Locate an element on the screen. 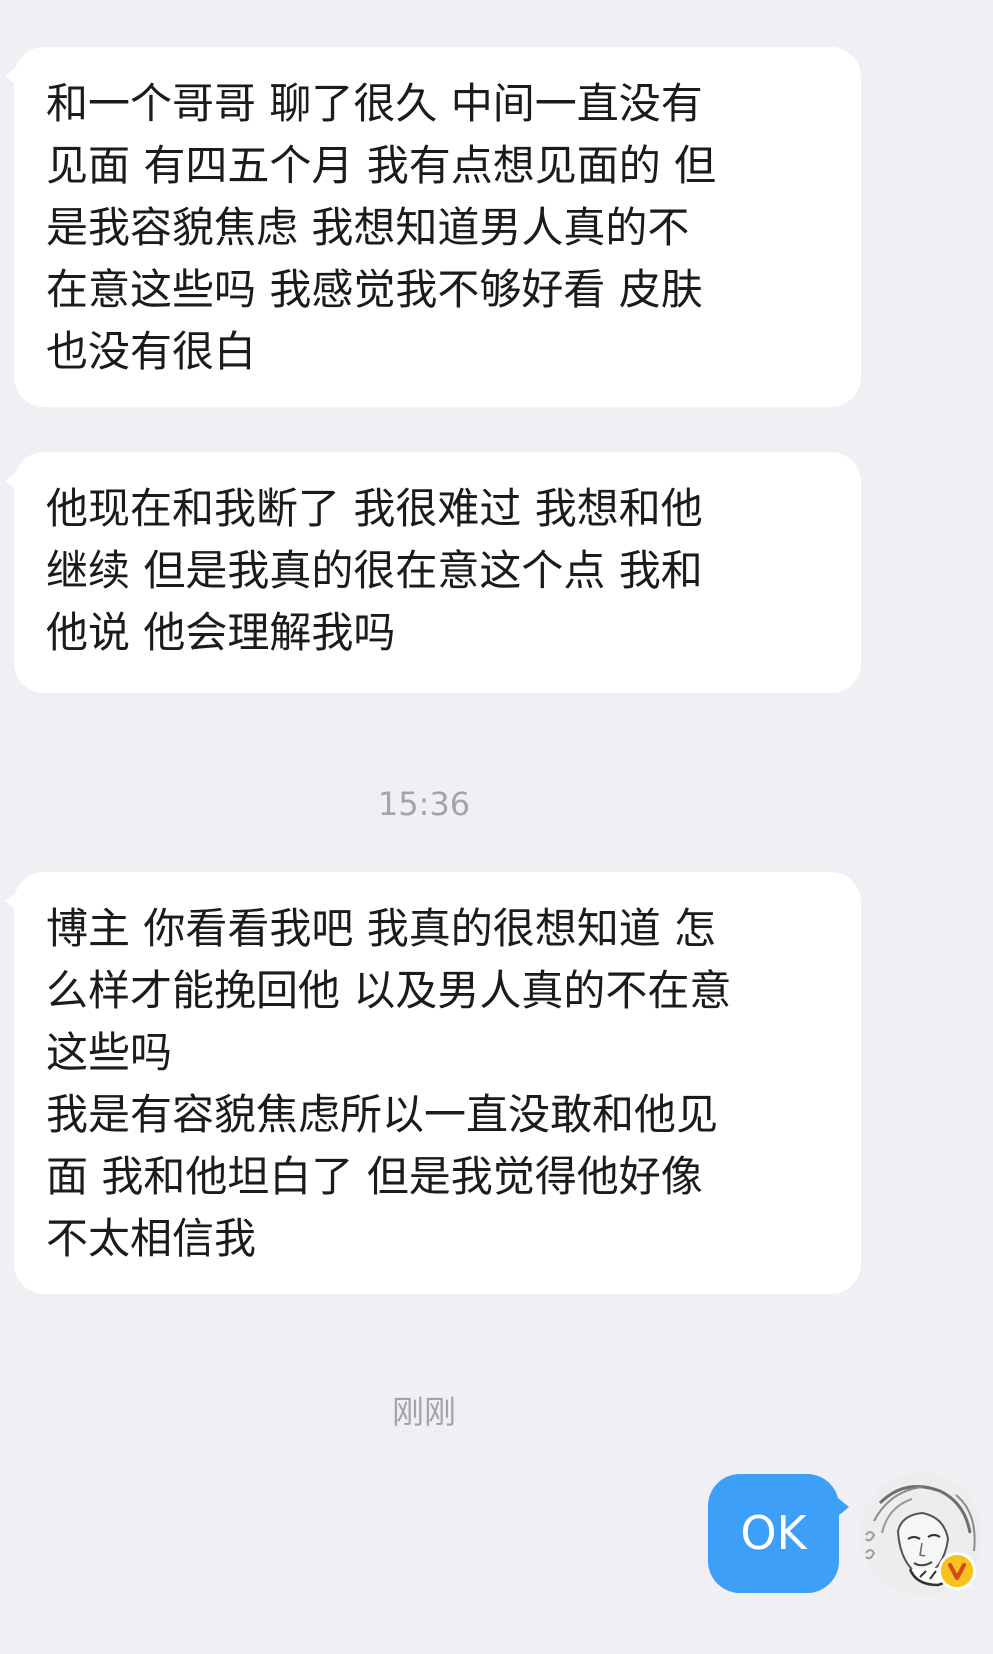  verified-v-icon is located at coordinates (957, 1571).